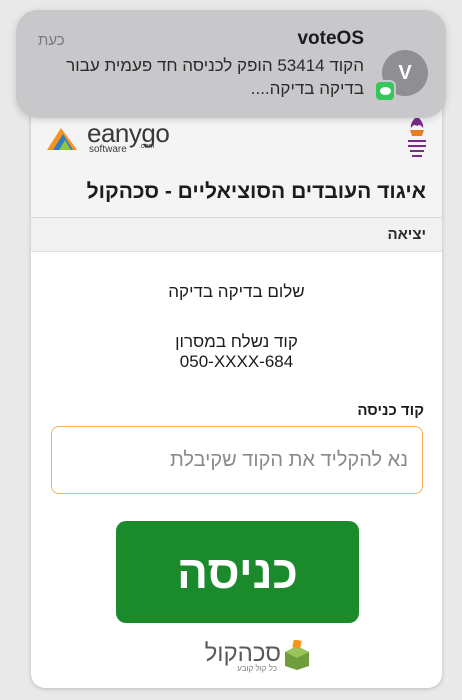  Describe the element at coordinates (406, 234) in the screenshot. I see `exit-link: יציאה` at that location.